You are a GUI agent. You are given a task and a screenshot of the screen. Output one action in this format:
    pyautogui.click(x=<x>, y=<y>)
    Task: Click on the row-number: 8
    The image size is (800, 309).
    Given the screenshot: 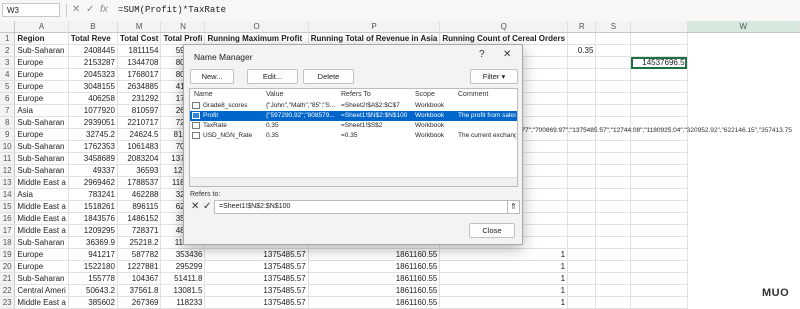 What is the action you would take?
    pyautogui.click(x=8, y=122)
    